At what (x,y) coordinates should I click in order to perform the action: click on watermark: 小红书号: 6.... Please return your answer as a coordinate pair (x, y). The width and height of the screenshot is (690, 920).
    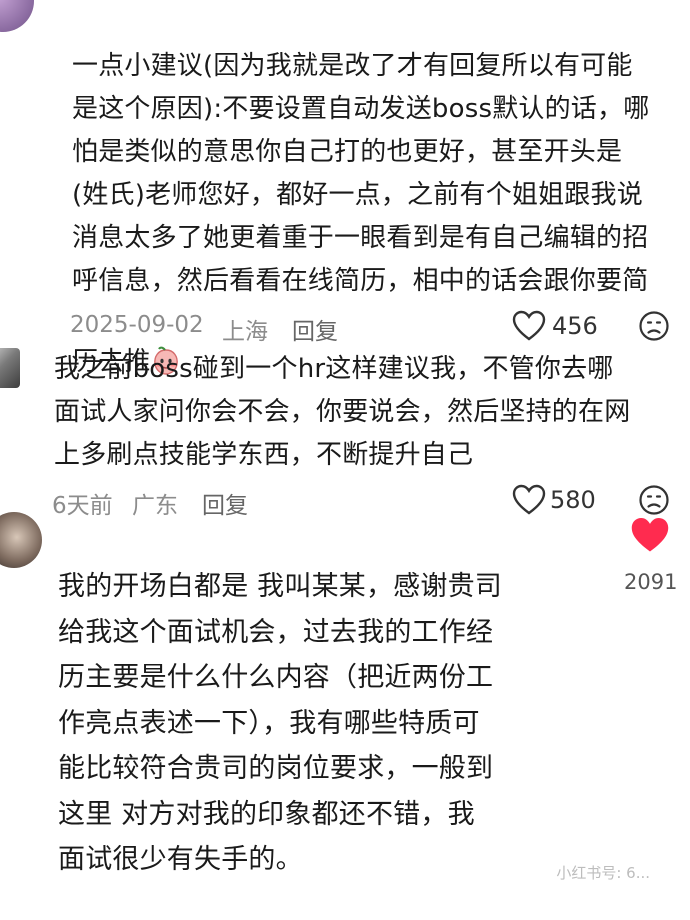
    Looking at the image, I should click on (603, 873).